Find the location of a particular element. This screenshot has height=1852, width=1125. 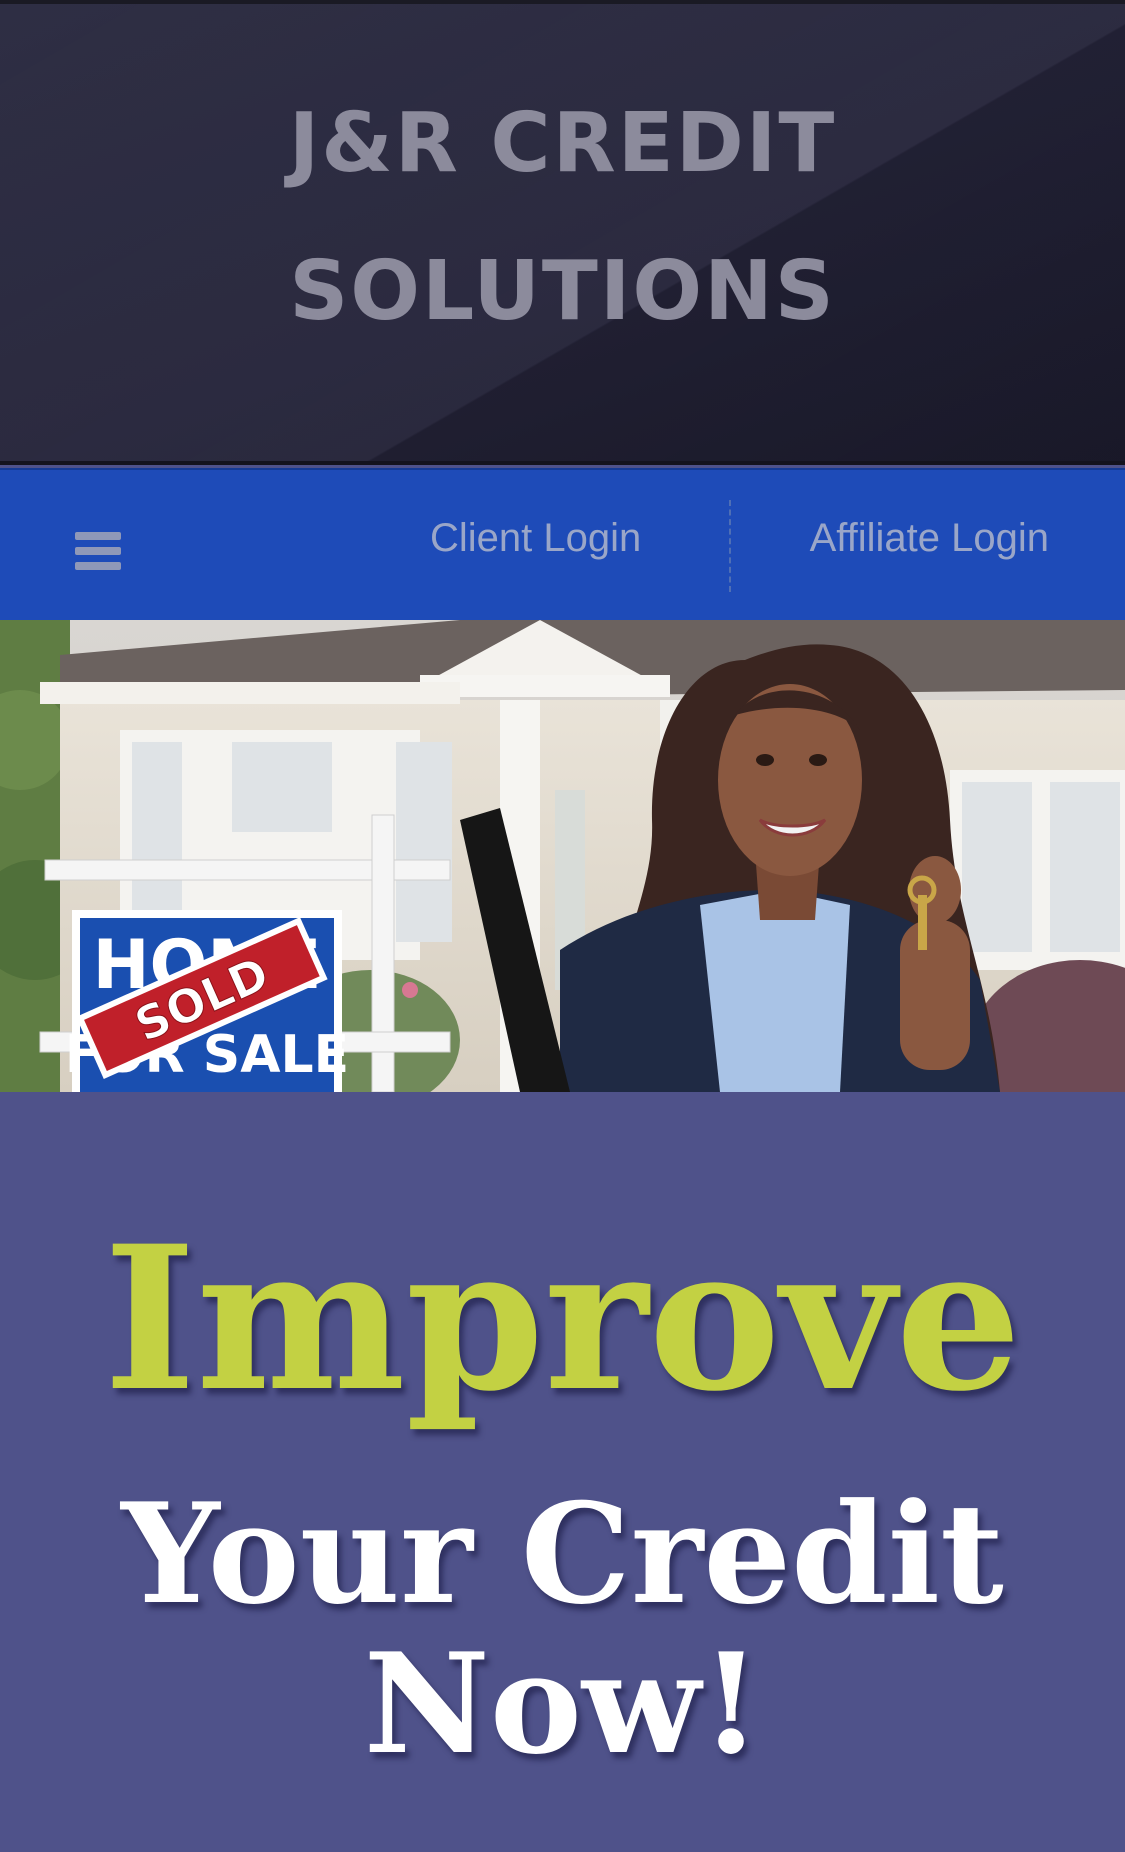

cta-improve-heading: Improve is located at coordinates (562, 1318).